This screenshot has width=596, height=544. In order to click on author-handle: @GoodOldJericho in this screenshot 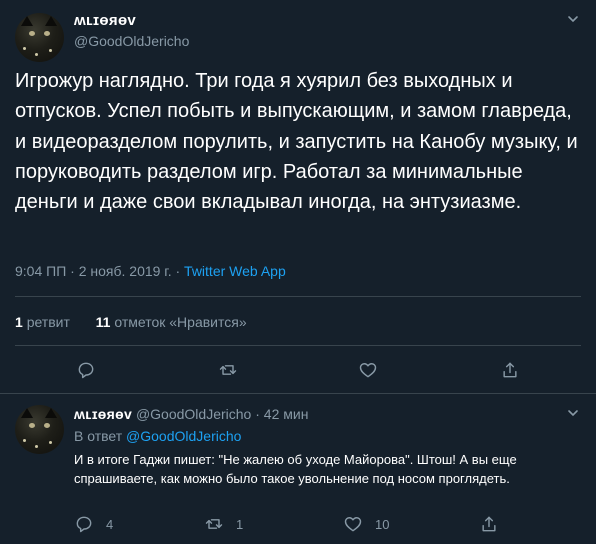, I will do `click(131, 41)`.